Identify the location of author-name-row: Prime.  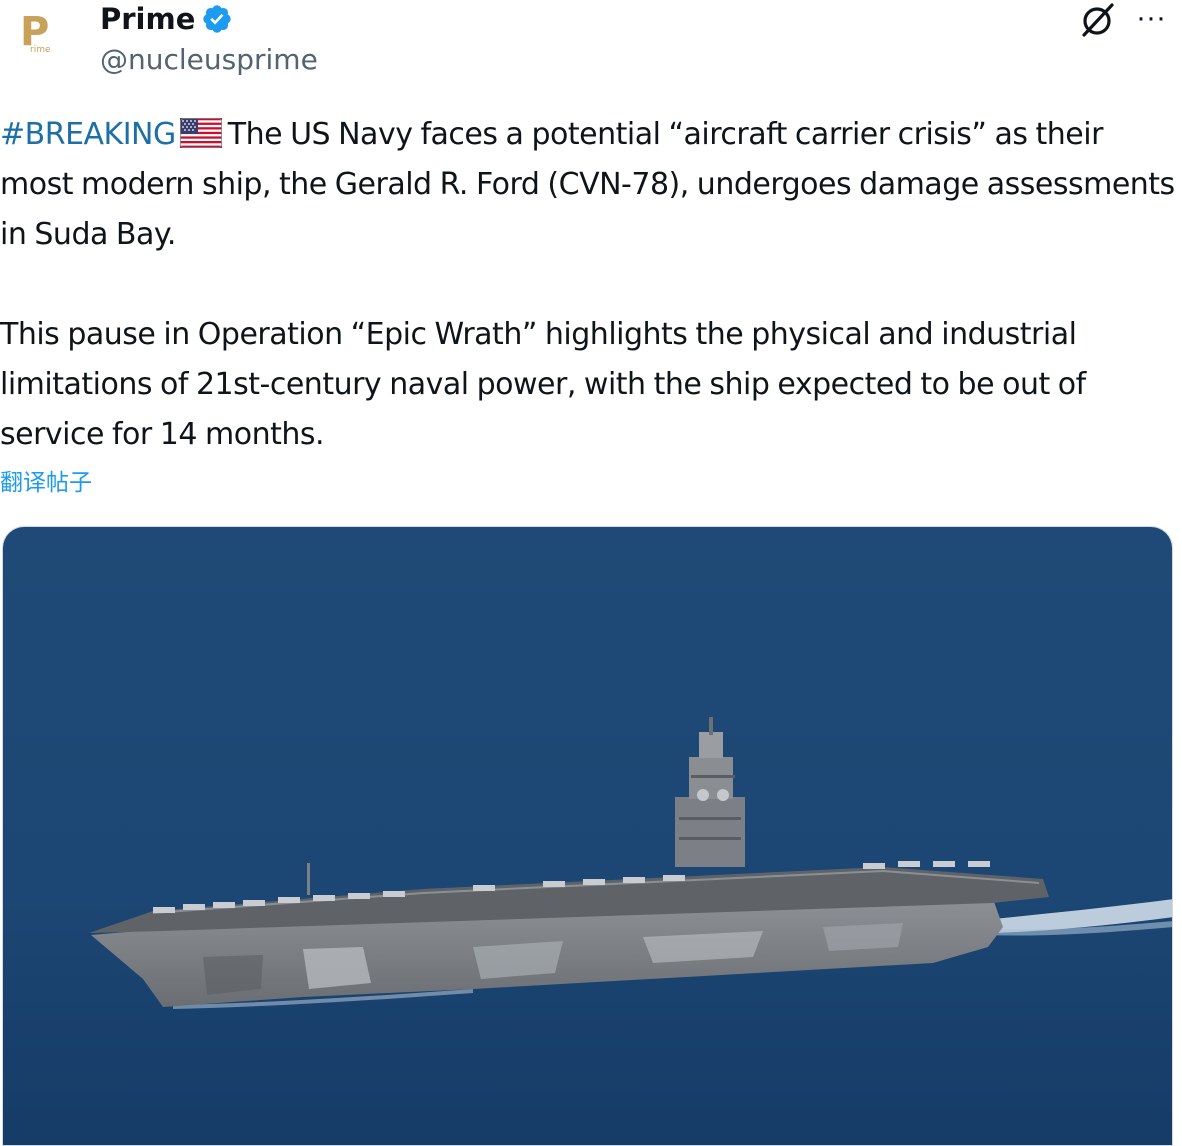
(166, 19).